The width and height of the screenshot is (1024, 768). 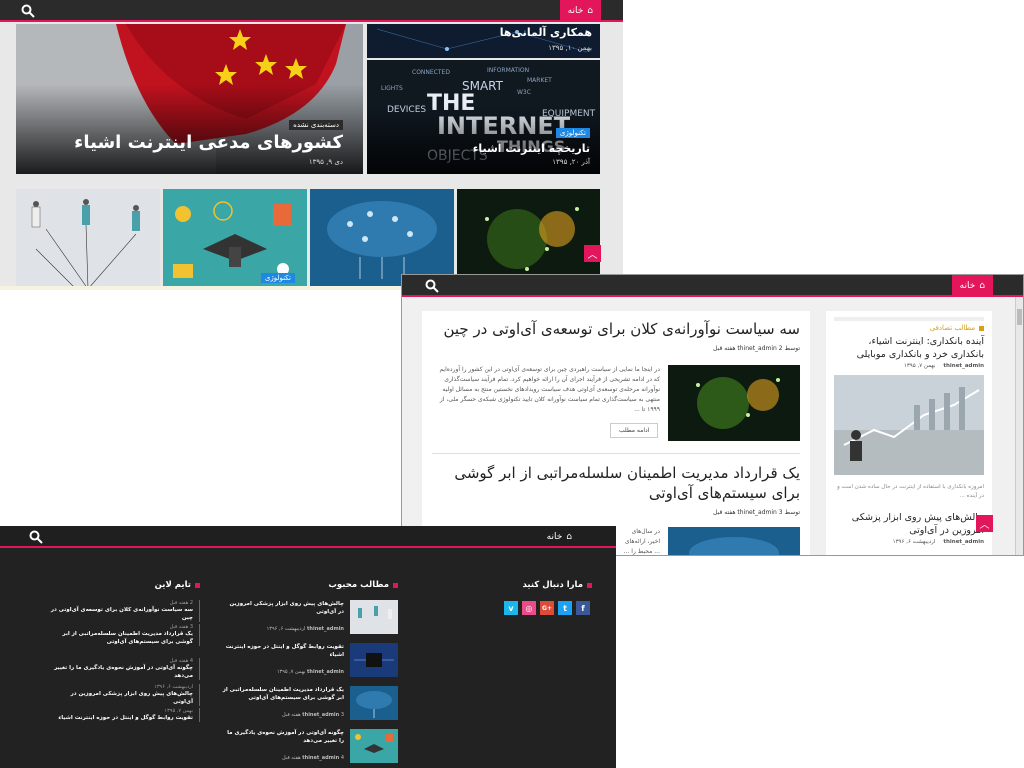 What do you see at coordinates (235, 239) in the screenshot?
I see `thumb-education: تکنولوژی` at bounding box center [235, 239].